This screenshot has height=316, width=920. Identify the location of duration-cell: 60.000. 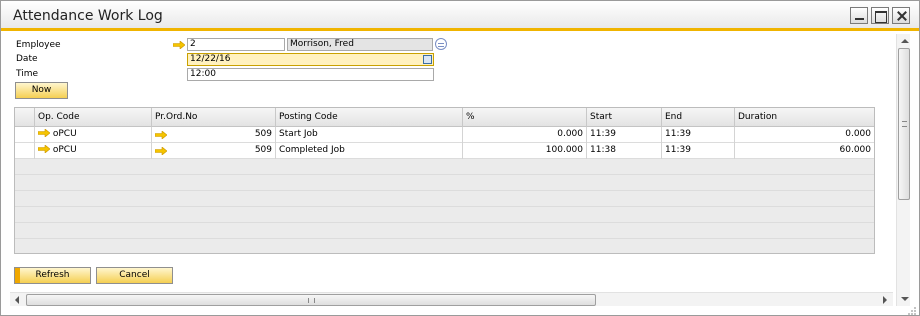
(804, 151).